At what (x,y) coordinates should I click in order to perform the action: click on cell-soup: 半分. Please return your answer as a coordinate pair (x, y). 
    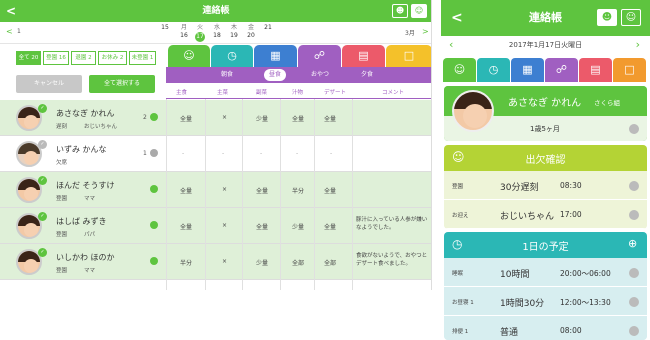
    Looking at the image, I should click on (298, 190).